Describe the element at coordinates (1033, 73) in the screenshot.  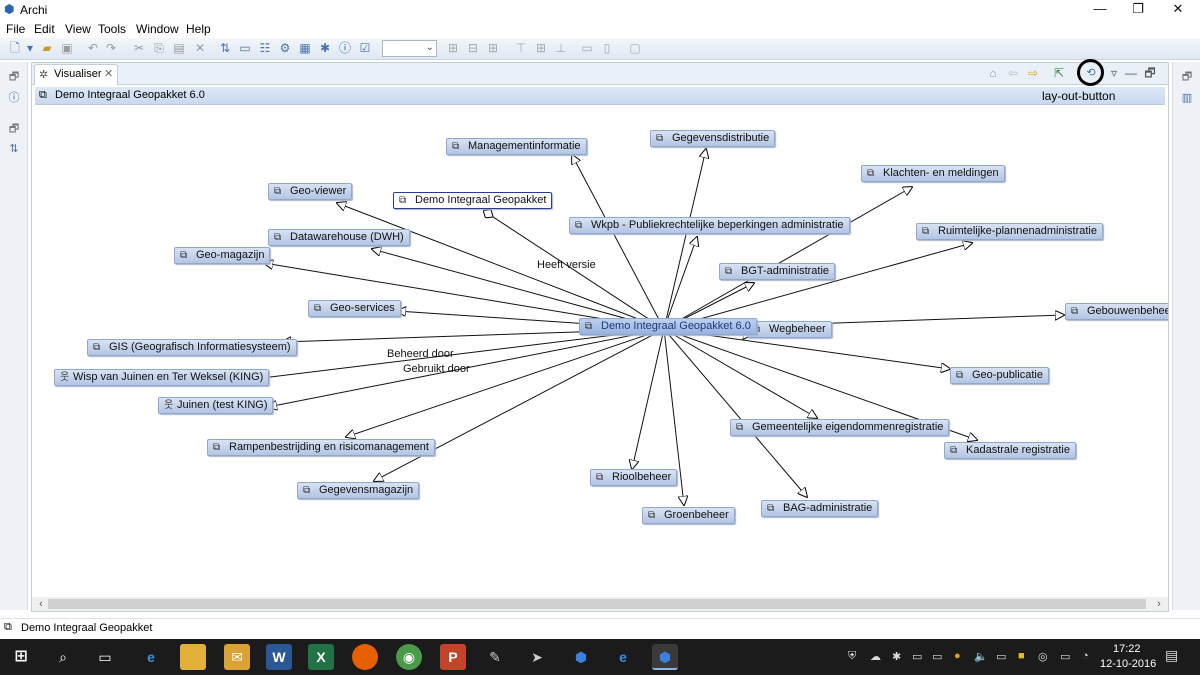
I see `forward-icon: ⇨` at that location.